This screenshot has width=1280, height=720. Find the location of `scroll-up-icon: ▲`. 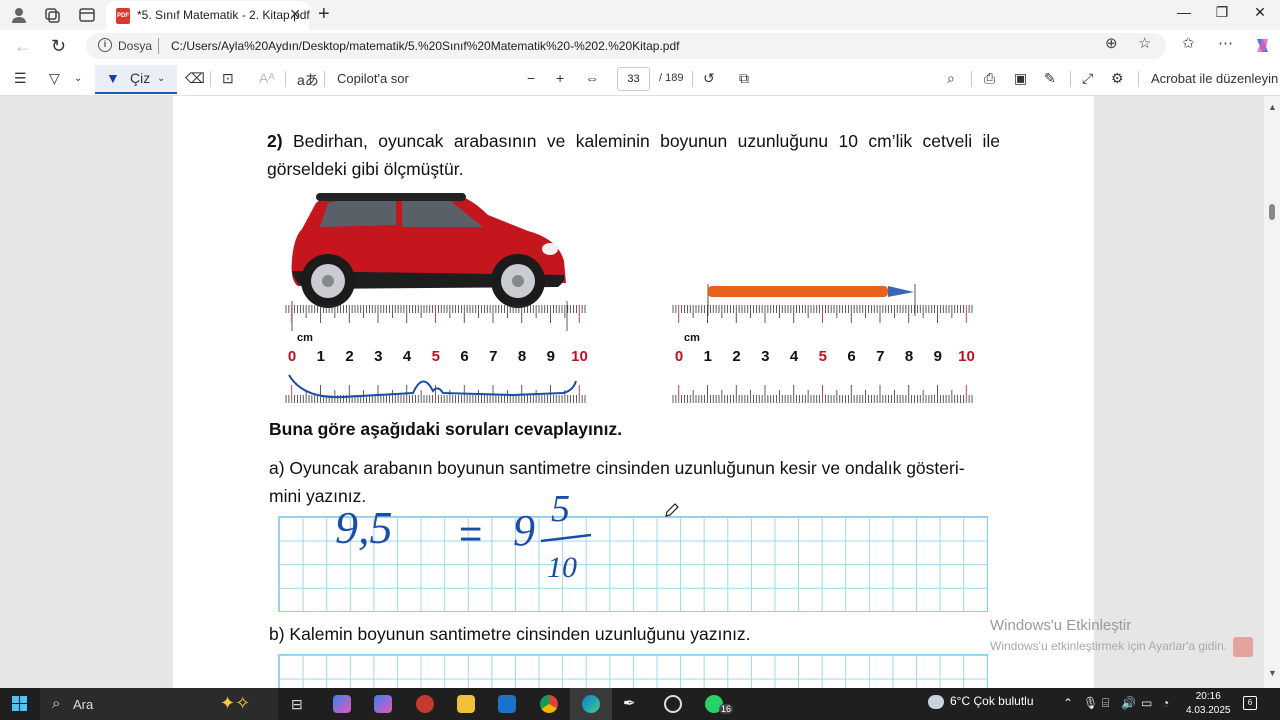

scroll-up-icon: ▲ is located at coordinates (1272, 107).